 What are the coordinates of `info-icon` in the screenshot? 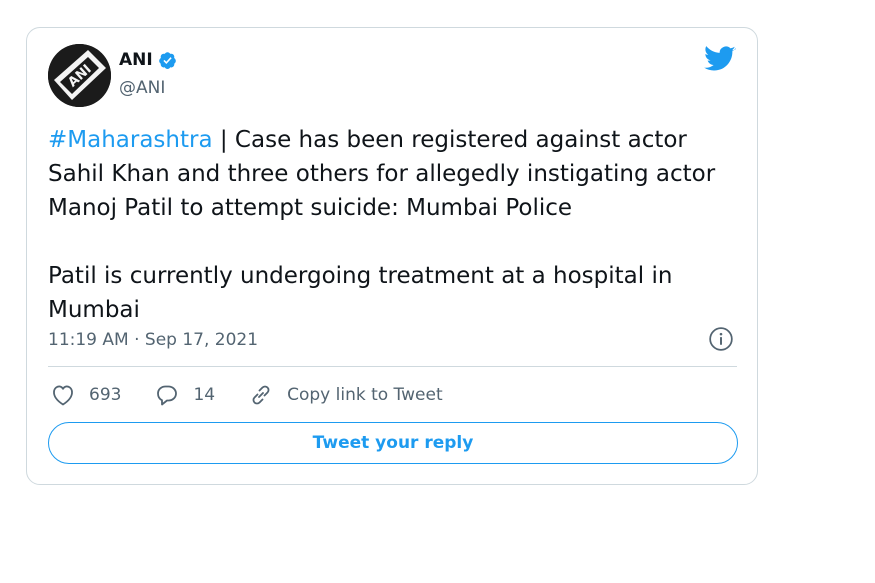 It's located at (721, 341).